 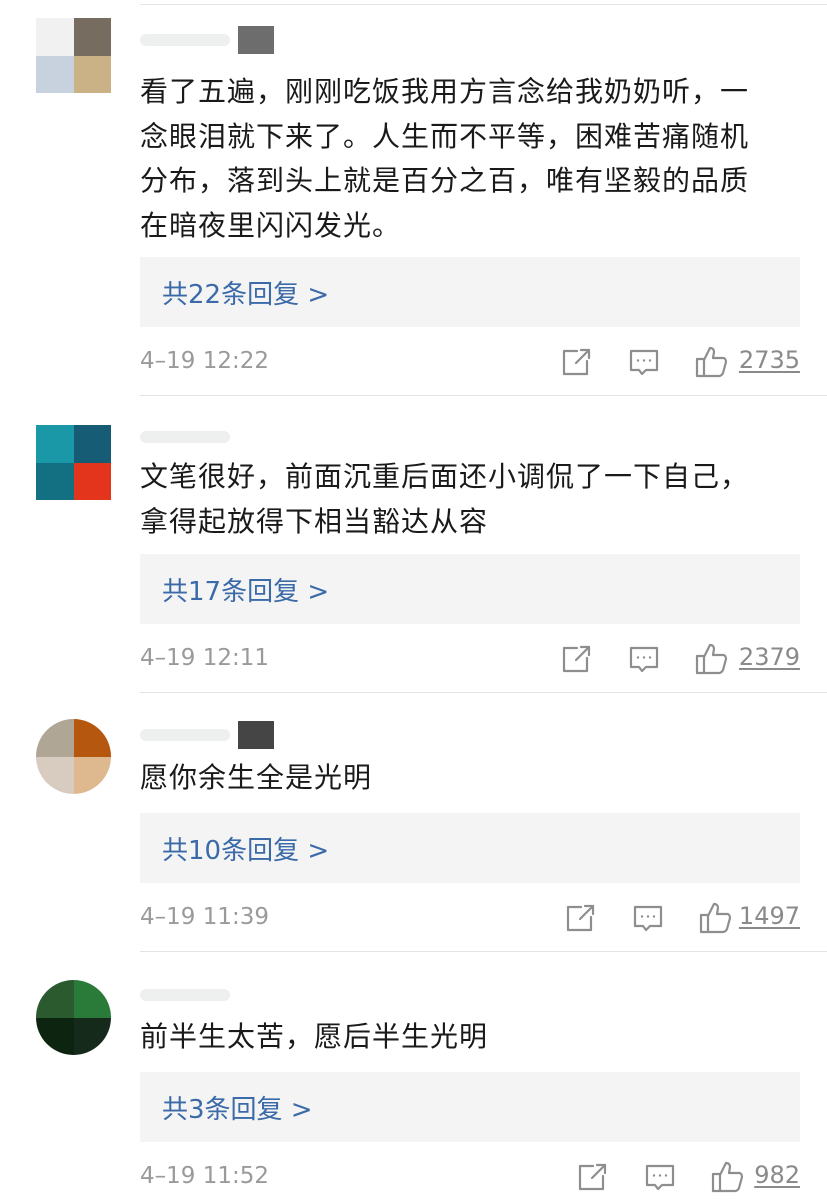 What do you see at coordinates (483, 4) in the screenshot?
I see `top-divider` at bounding box center [483, 4].